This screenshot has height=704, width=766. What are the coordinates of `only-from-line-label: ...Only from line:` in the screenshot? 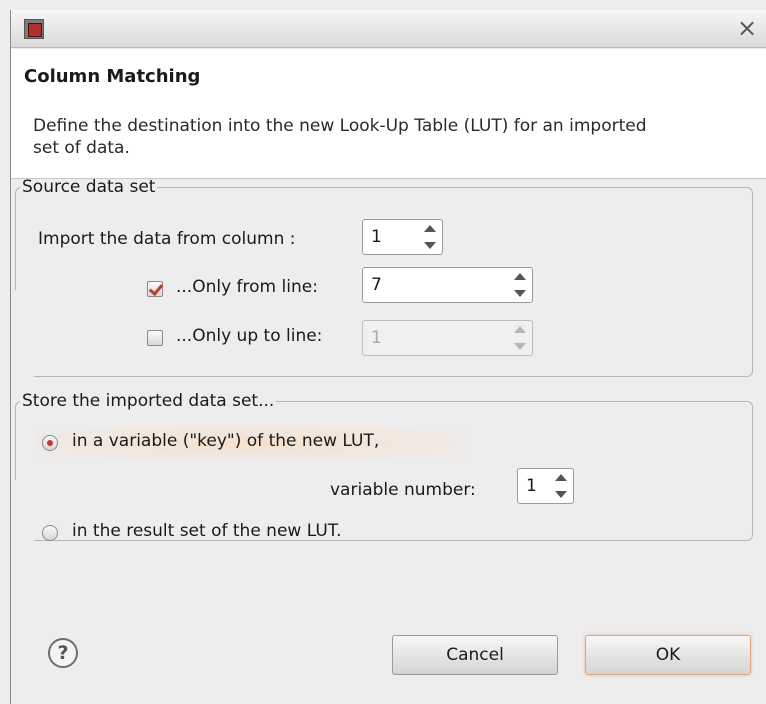 It's located at (247, 287).